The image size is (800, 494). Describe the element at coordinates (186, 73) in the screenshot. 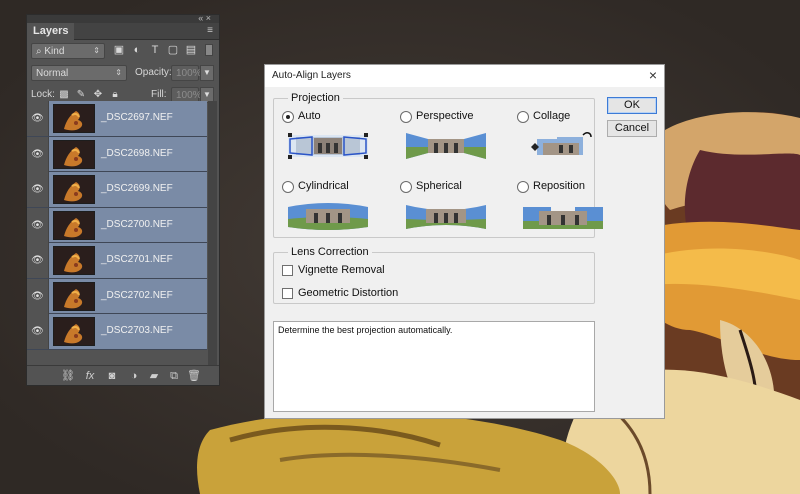

I see `opacity-input: 100%` at that location.